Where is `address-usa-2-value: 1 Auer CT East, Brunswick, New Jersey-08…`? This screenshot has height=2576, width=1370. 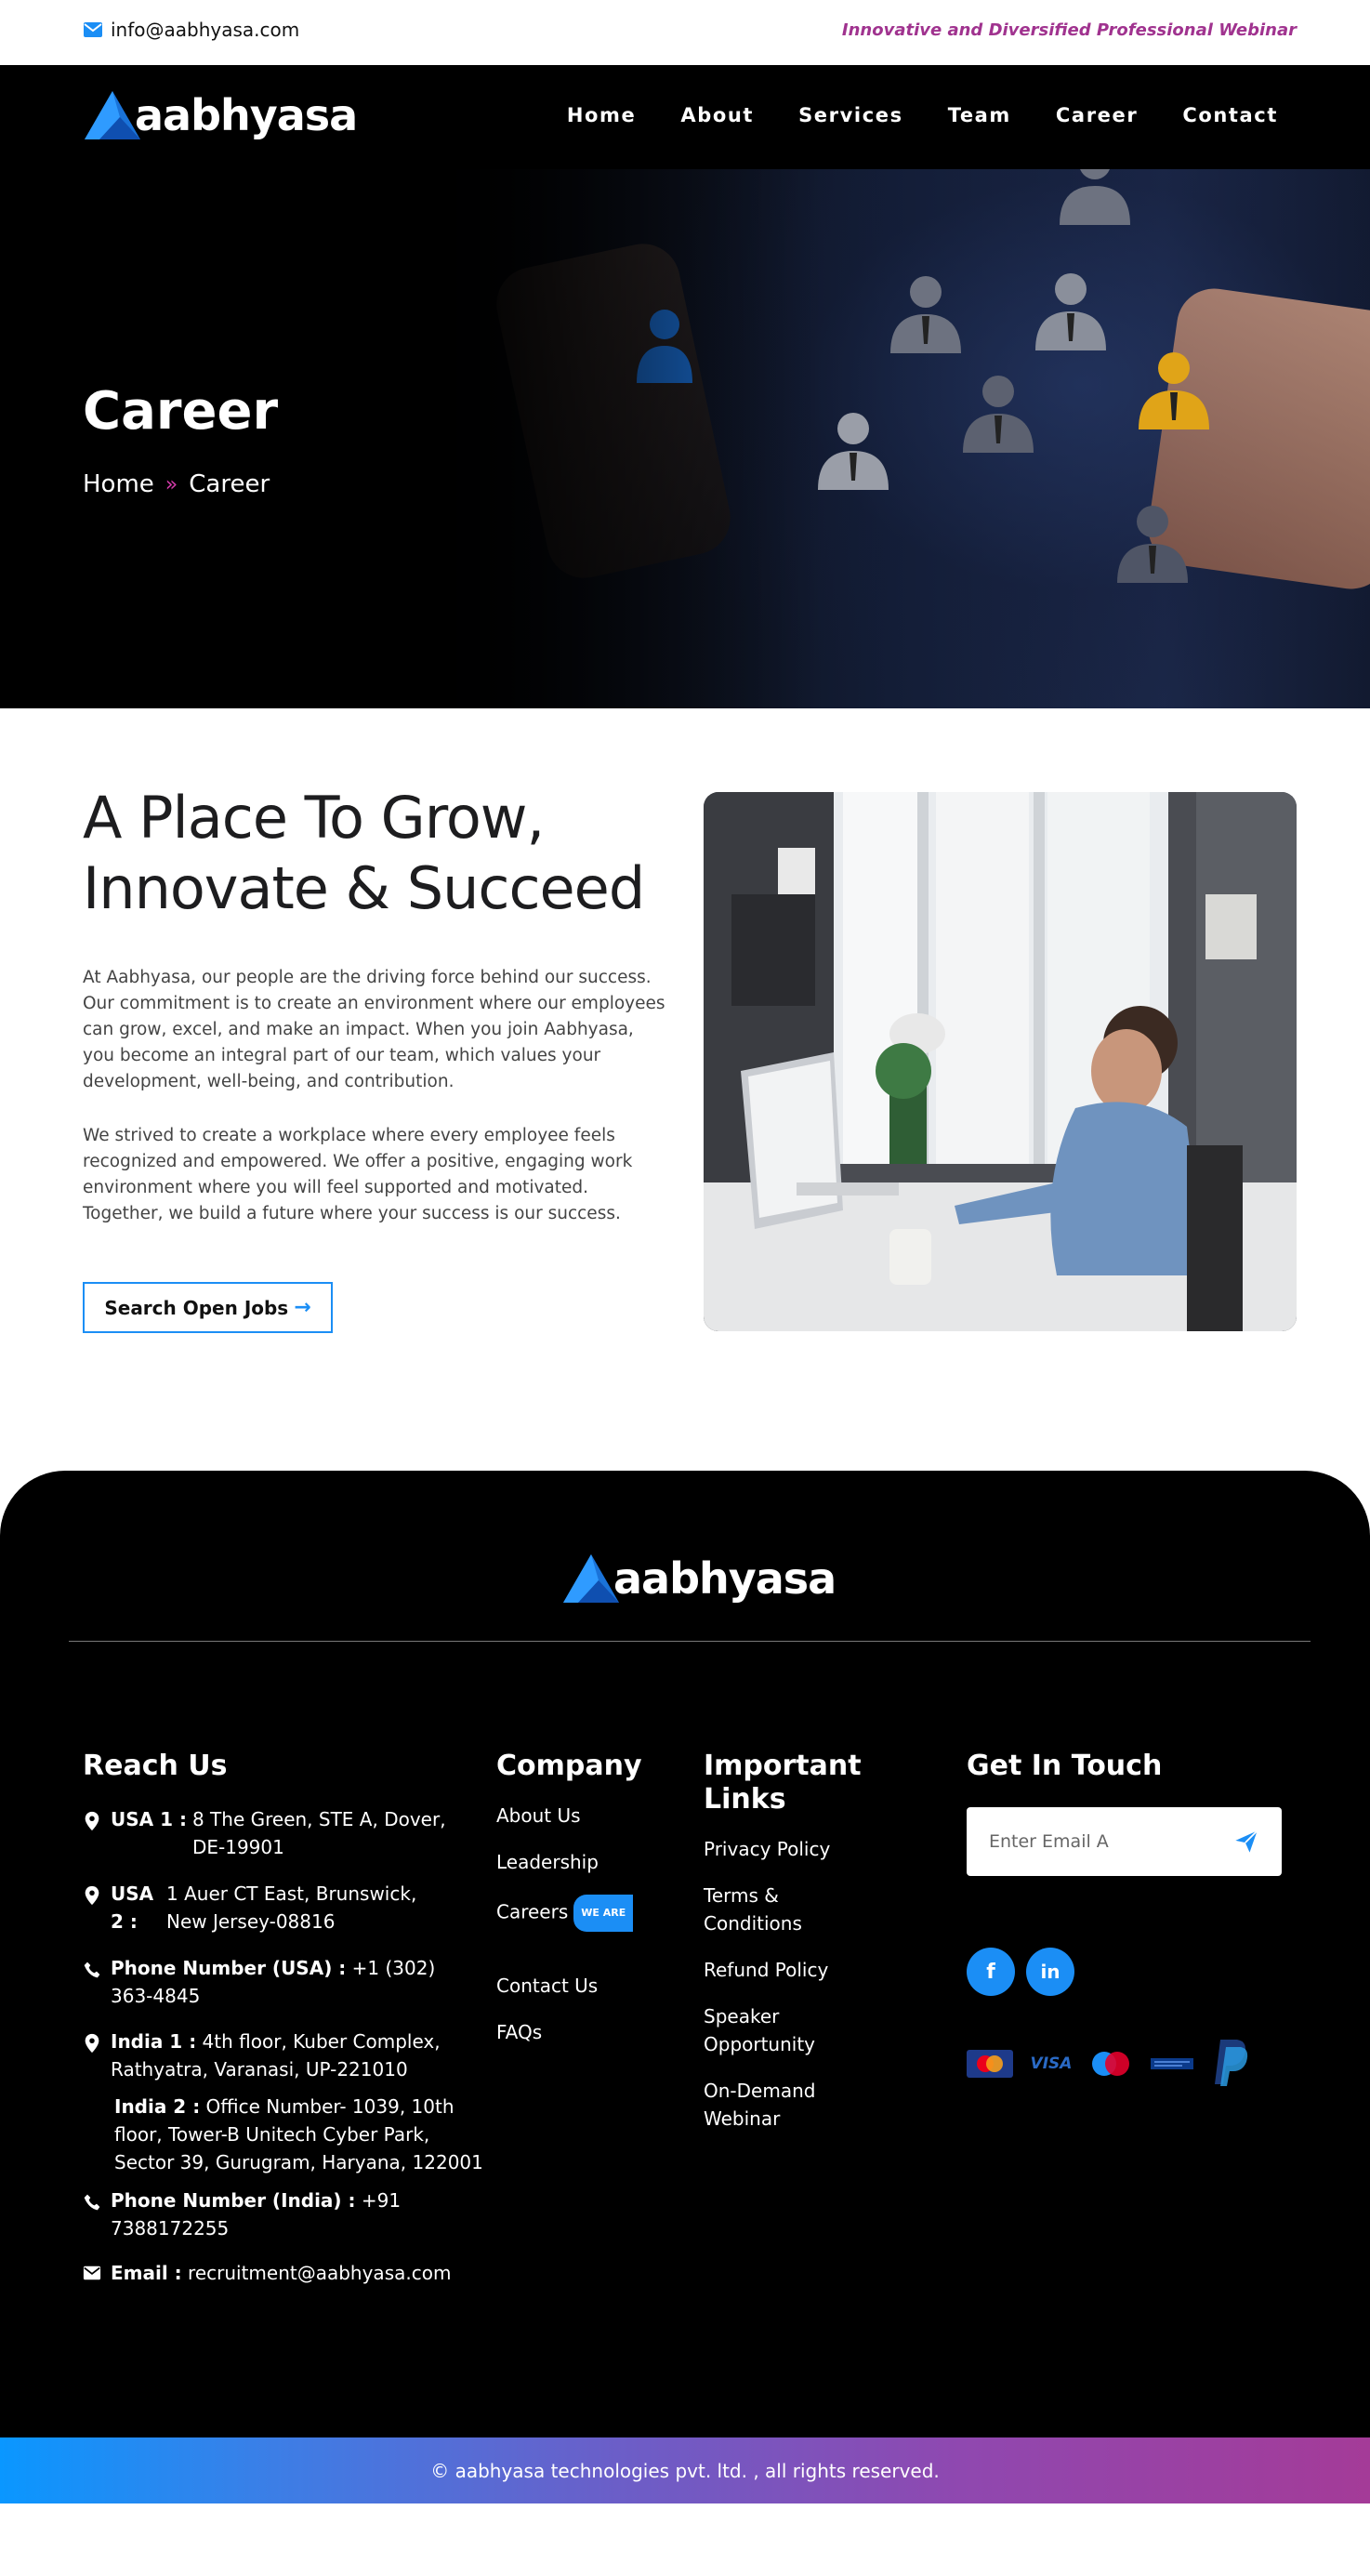
address-usa-2-value: 1 Auer CT East, Brunswick, New Jersey-08… is located at coordinates (291, 1907).